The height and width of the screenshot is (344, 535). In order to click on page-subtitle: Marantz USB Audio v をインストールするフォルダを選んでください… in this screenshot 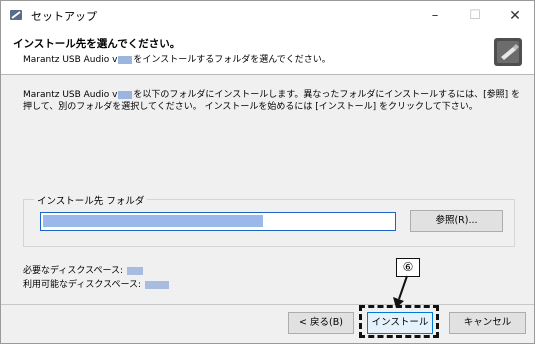, I will do `click(177, 58)`.